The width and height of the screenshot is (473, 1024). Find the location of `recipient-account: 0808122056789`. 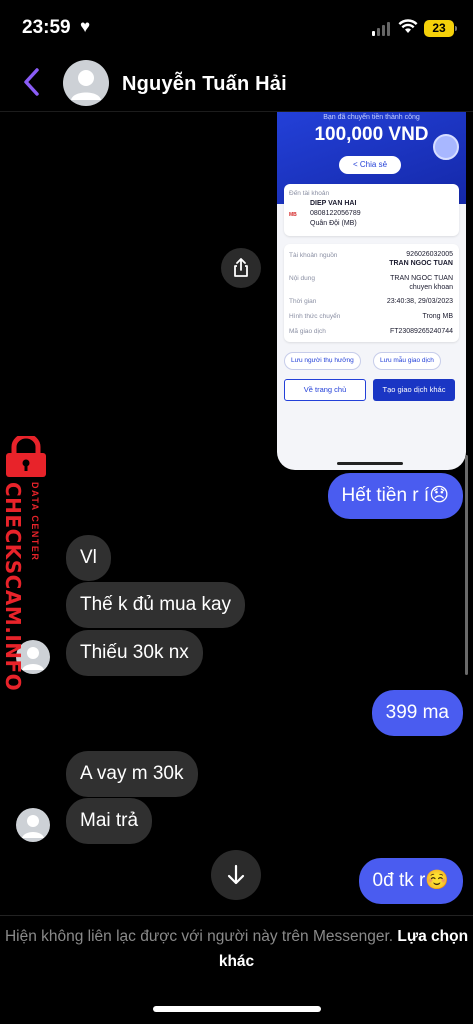

recipient-account: 0808122056789 is located at coordinates (335, 213).